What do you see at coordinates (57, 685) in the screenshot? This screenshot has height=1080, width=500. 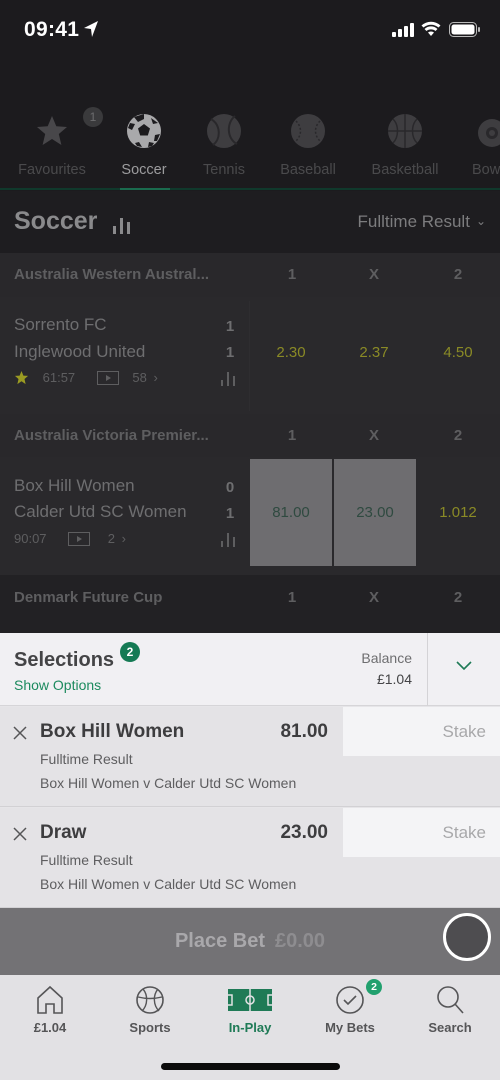 I see `show-options-link: Show Options` at bounding box center [57, 685].